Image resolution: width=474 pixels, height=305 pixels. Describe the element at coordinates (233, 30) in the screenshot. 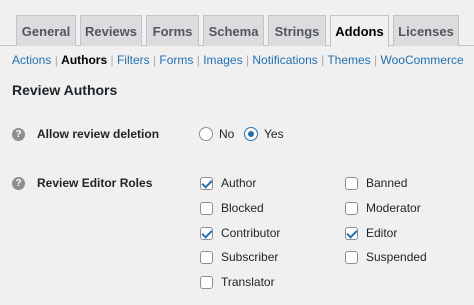

I see `tab-schema: Schema` at that location.